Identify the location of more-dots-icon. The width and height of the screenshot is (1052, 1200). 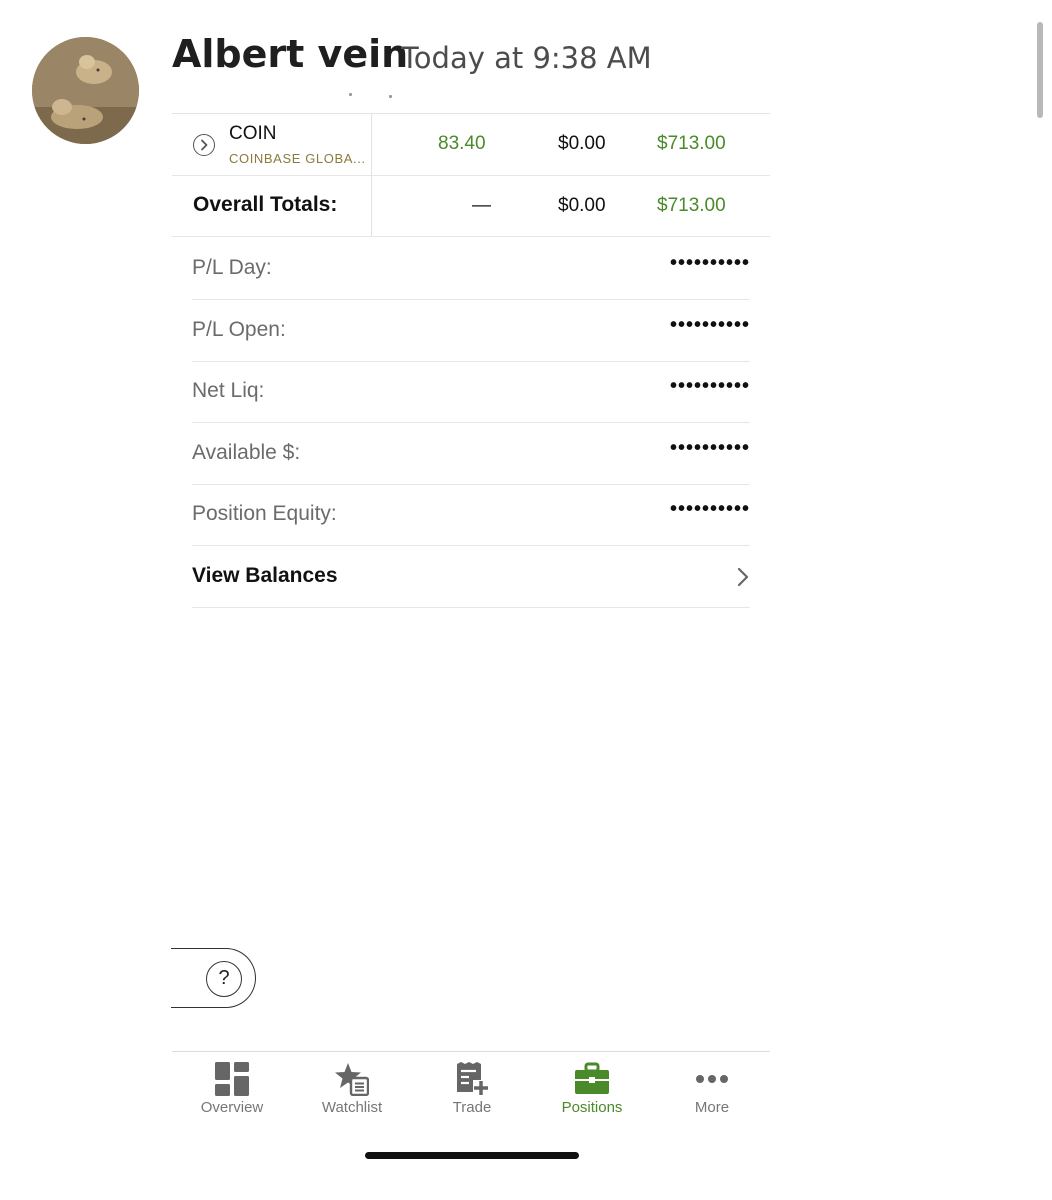
(712, 1079).